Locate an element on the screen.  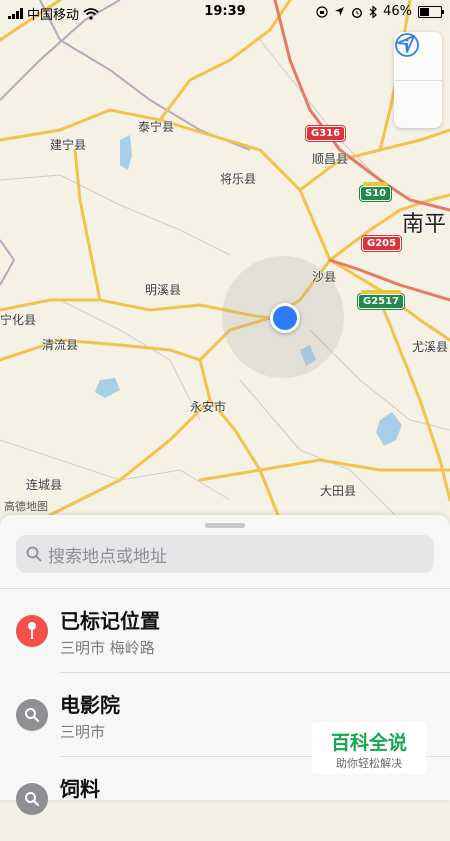
city-label-shaxian: 沙县 is located at coordinates (324, 277).